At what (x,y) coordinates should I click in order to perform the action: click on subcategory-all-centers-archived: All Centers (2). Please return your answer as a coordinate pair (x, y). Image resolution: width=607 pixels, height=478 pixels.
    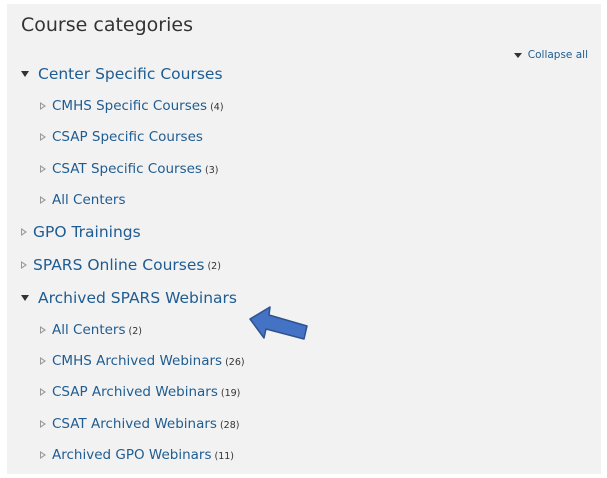
    Looking at the image, I should click on (91, 330).